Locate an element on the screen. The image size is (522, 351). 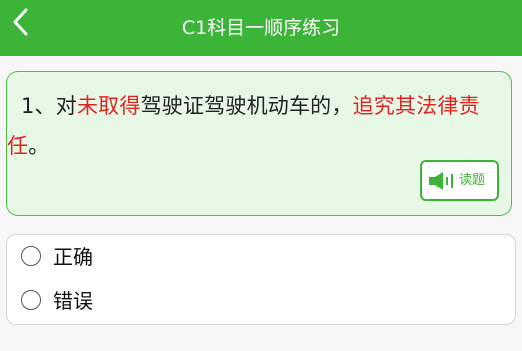
question-keyword: 未取得 is located at coordinates (108, 106).